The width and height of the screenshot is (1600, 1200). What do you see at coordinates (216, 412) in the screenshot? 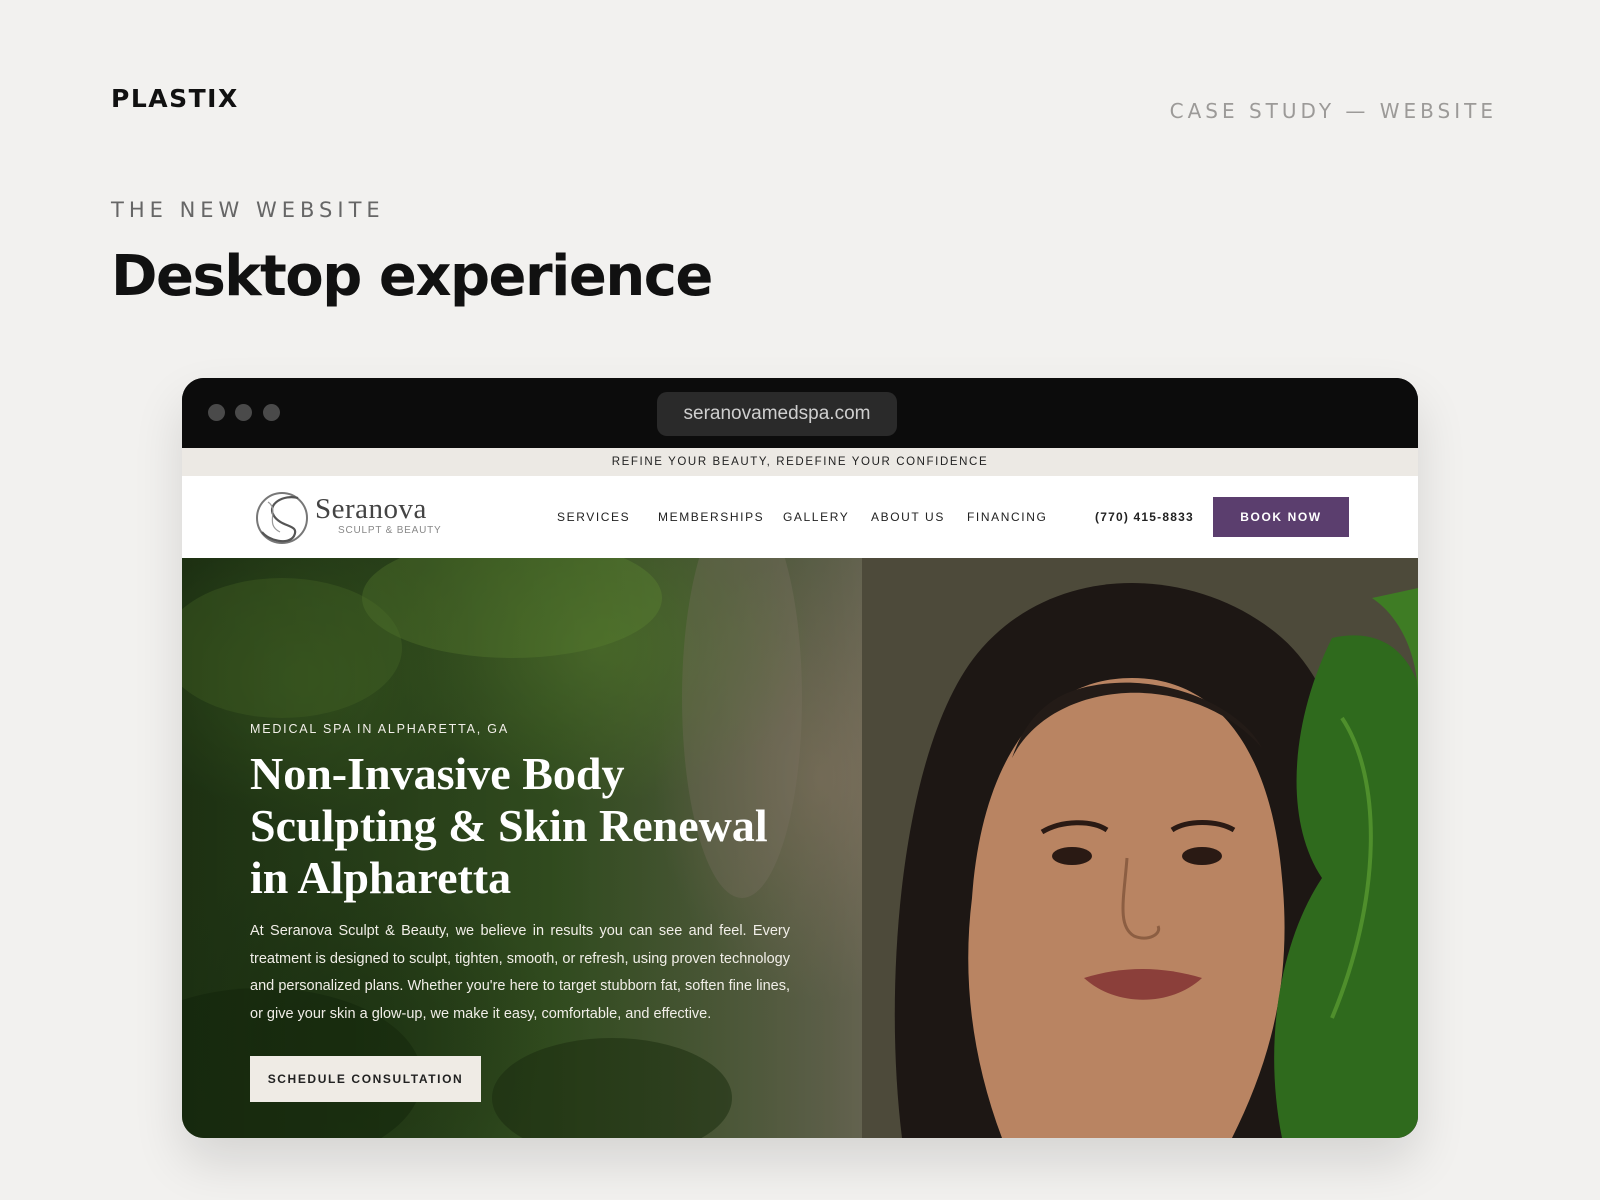
I see `window-dot-close-icon` at bounding box center [216, 412].